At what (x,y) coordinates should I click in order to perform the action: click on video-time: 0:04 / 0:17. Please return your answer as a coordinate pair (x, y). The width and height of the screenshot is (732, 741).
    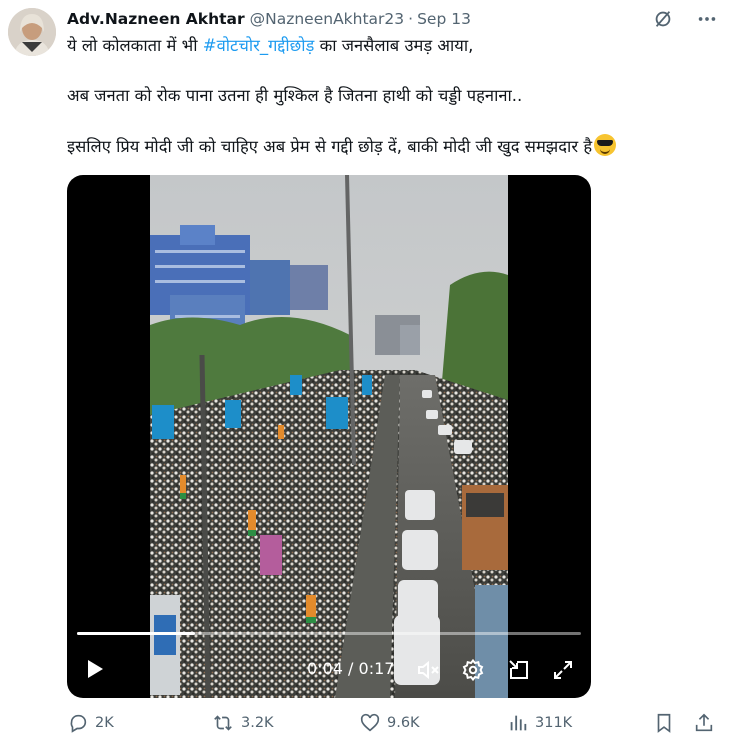
    Looking at the image, I should click on (350, 668).